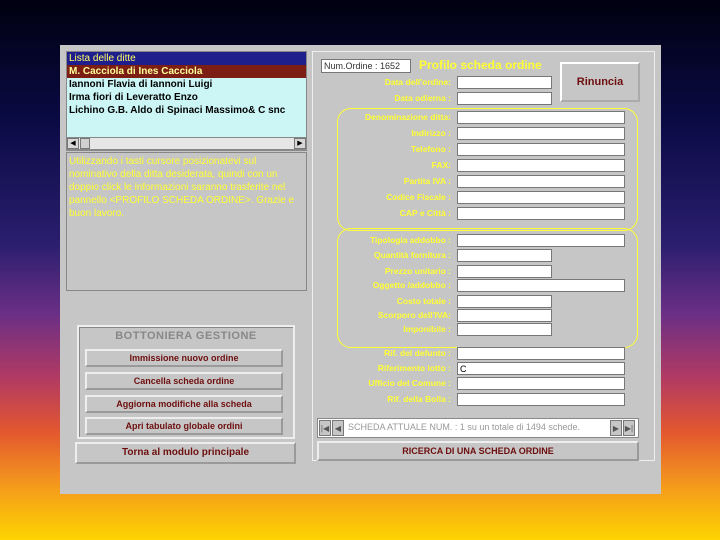 This screenshot has height=540, width=720. What do you see at coordinates (185, 453) in the screenshot?
I see `torna-modulo-principale-button: Torna al modulo principale` at bounding box center [185, 453].